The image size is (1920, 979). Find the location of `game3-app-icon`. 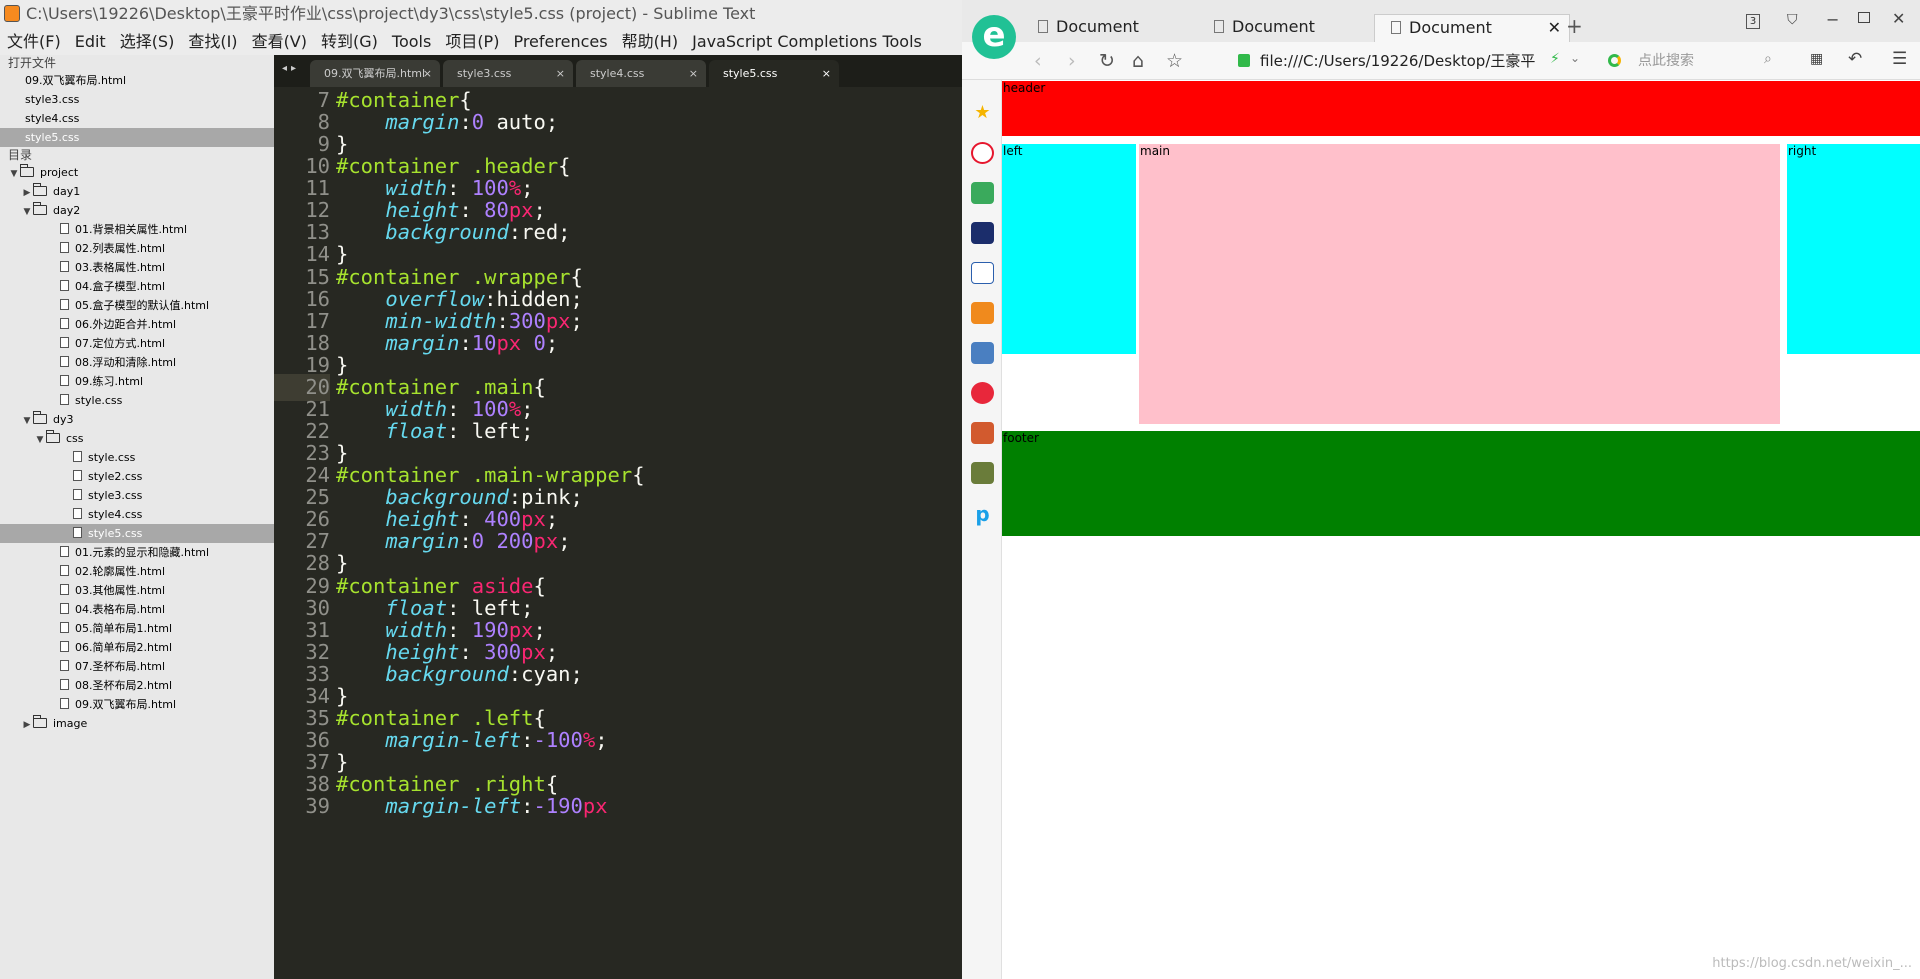

game3-app-icon is located at coordinates (982, 473).